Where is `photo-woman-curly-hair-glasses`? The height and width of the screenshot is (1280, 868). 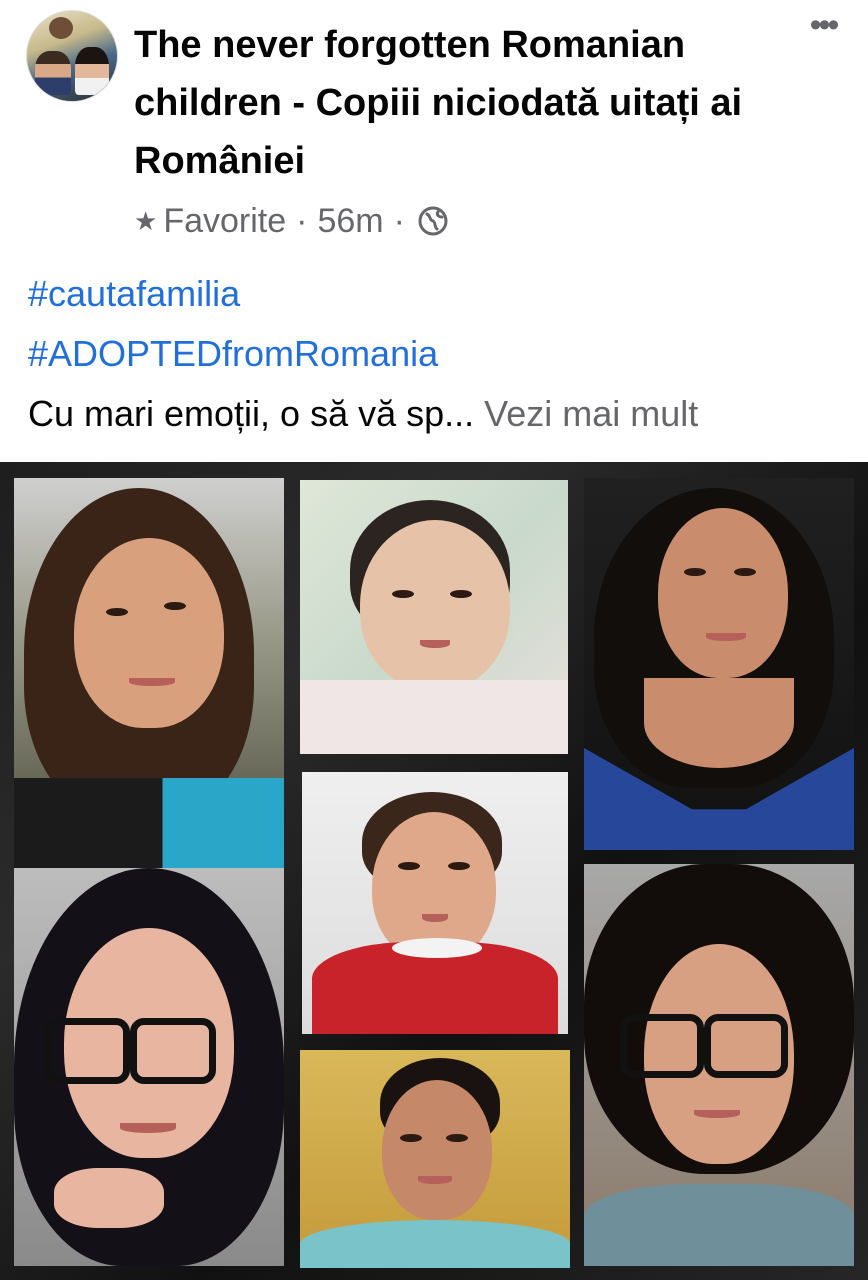 photo-woman-curly-hair-glasses is located at coordinates (719, 1065).